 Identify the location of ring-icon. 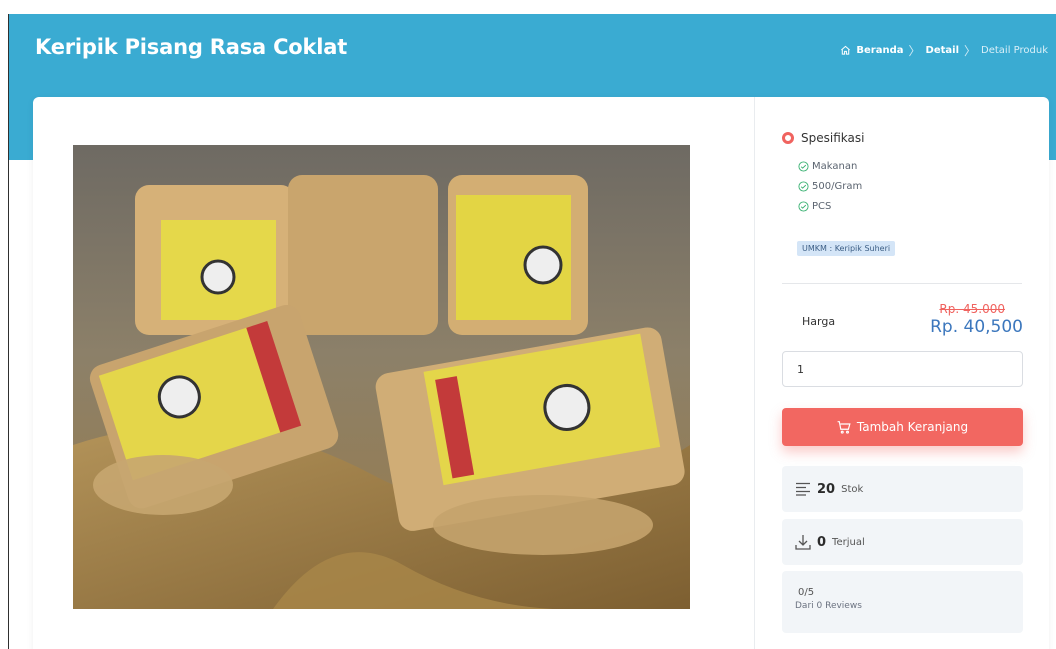
(788, 138).